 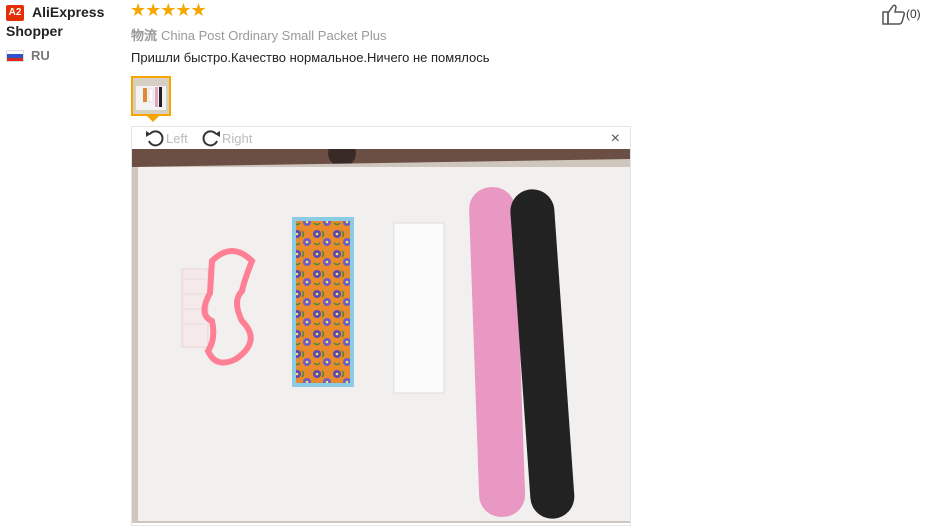 What do you see at coordinates (144, 35) in the screenshot?
I see `shipping-prefix: 物流` at bounding box center [144, 35].